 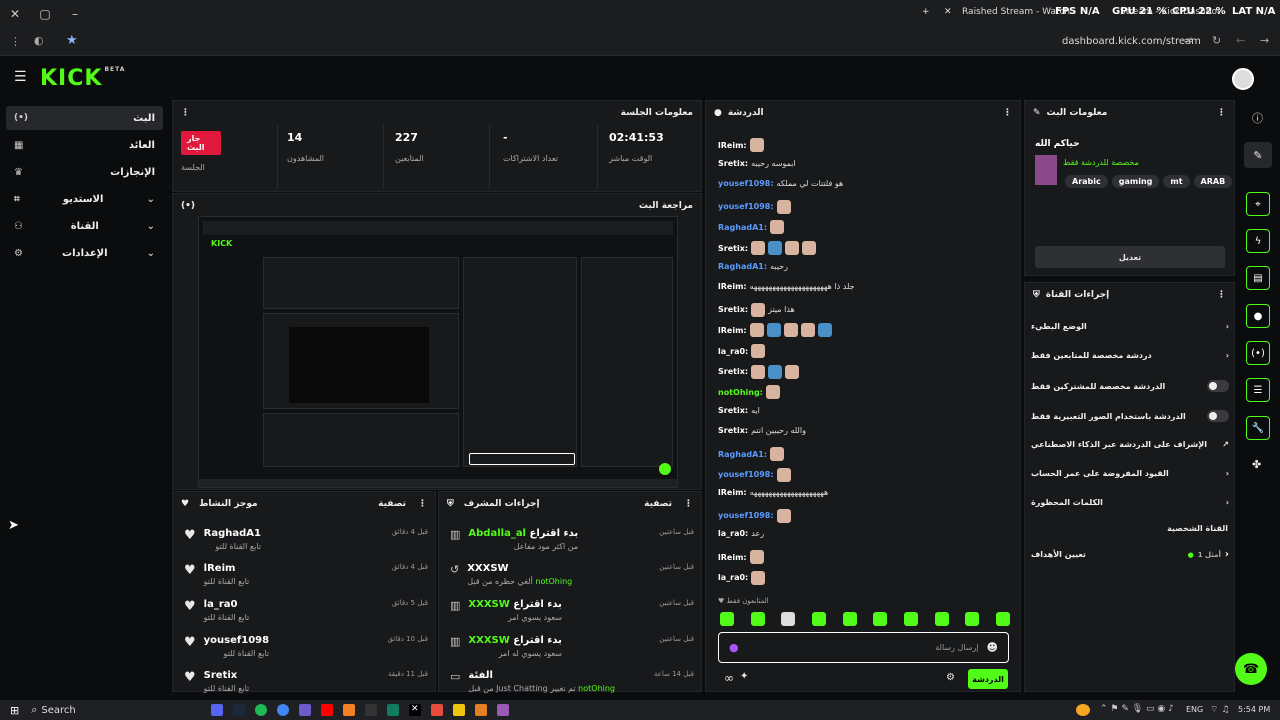 I want to click on chat-message: Sretix: هذا ميتز, so click(x=756, y=309).